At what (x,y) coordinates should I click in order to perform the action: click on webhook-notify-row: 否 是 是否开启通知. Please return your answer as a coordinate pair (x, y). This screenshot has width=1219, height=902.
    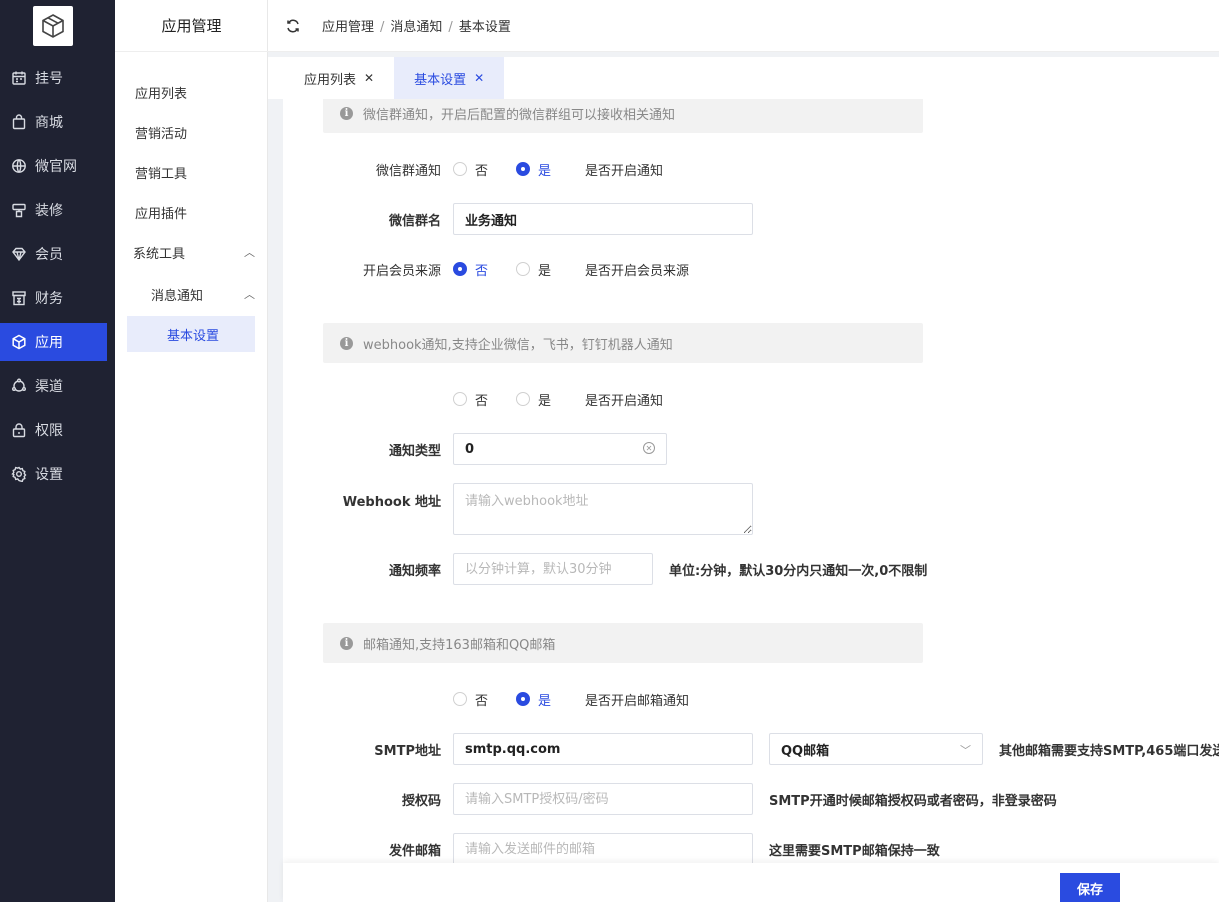
    Looking at the image, I should click on (751, 399).